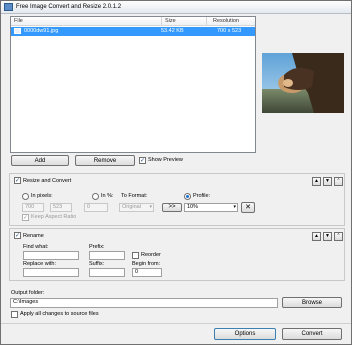 The image size is (352, 345). What do you see at coordinates (33, 236) in the screenshot?
I see `rename-title: Rename` at bounding box center [33, 236].